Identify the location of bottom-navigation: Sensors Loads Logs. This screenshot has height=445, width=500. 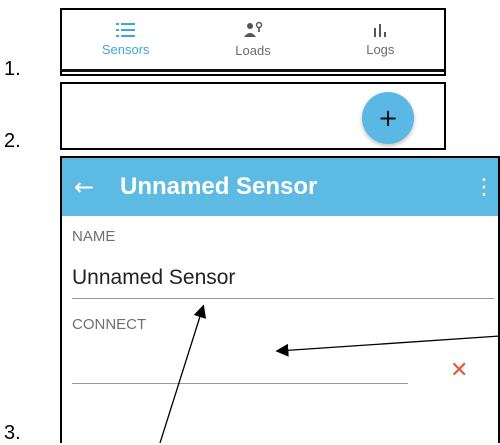
(253, 39).